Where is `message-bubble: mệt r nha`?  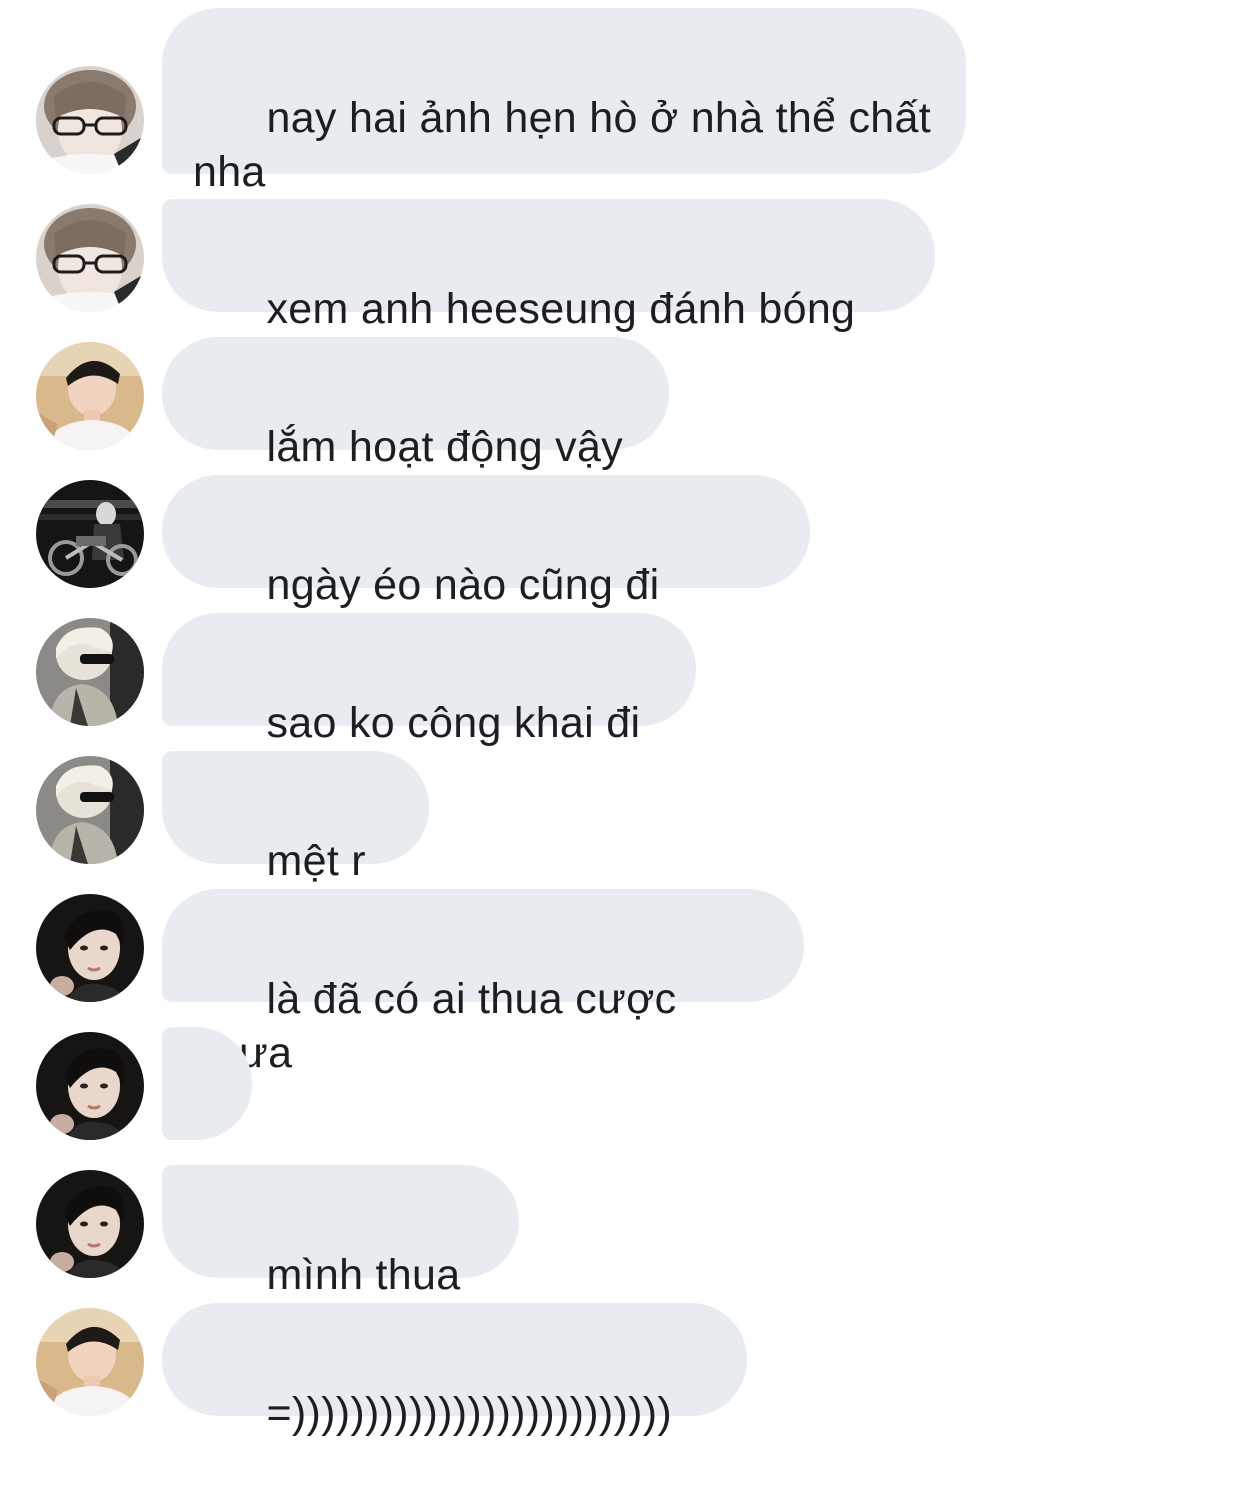 message-bubble: mệt r nha is located at coordinates (295, 845).